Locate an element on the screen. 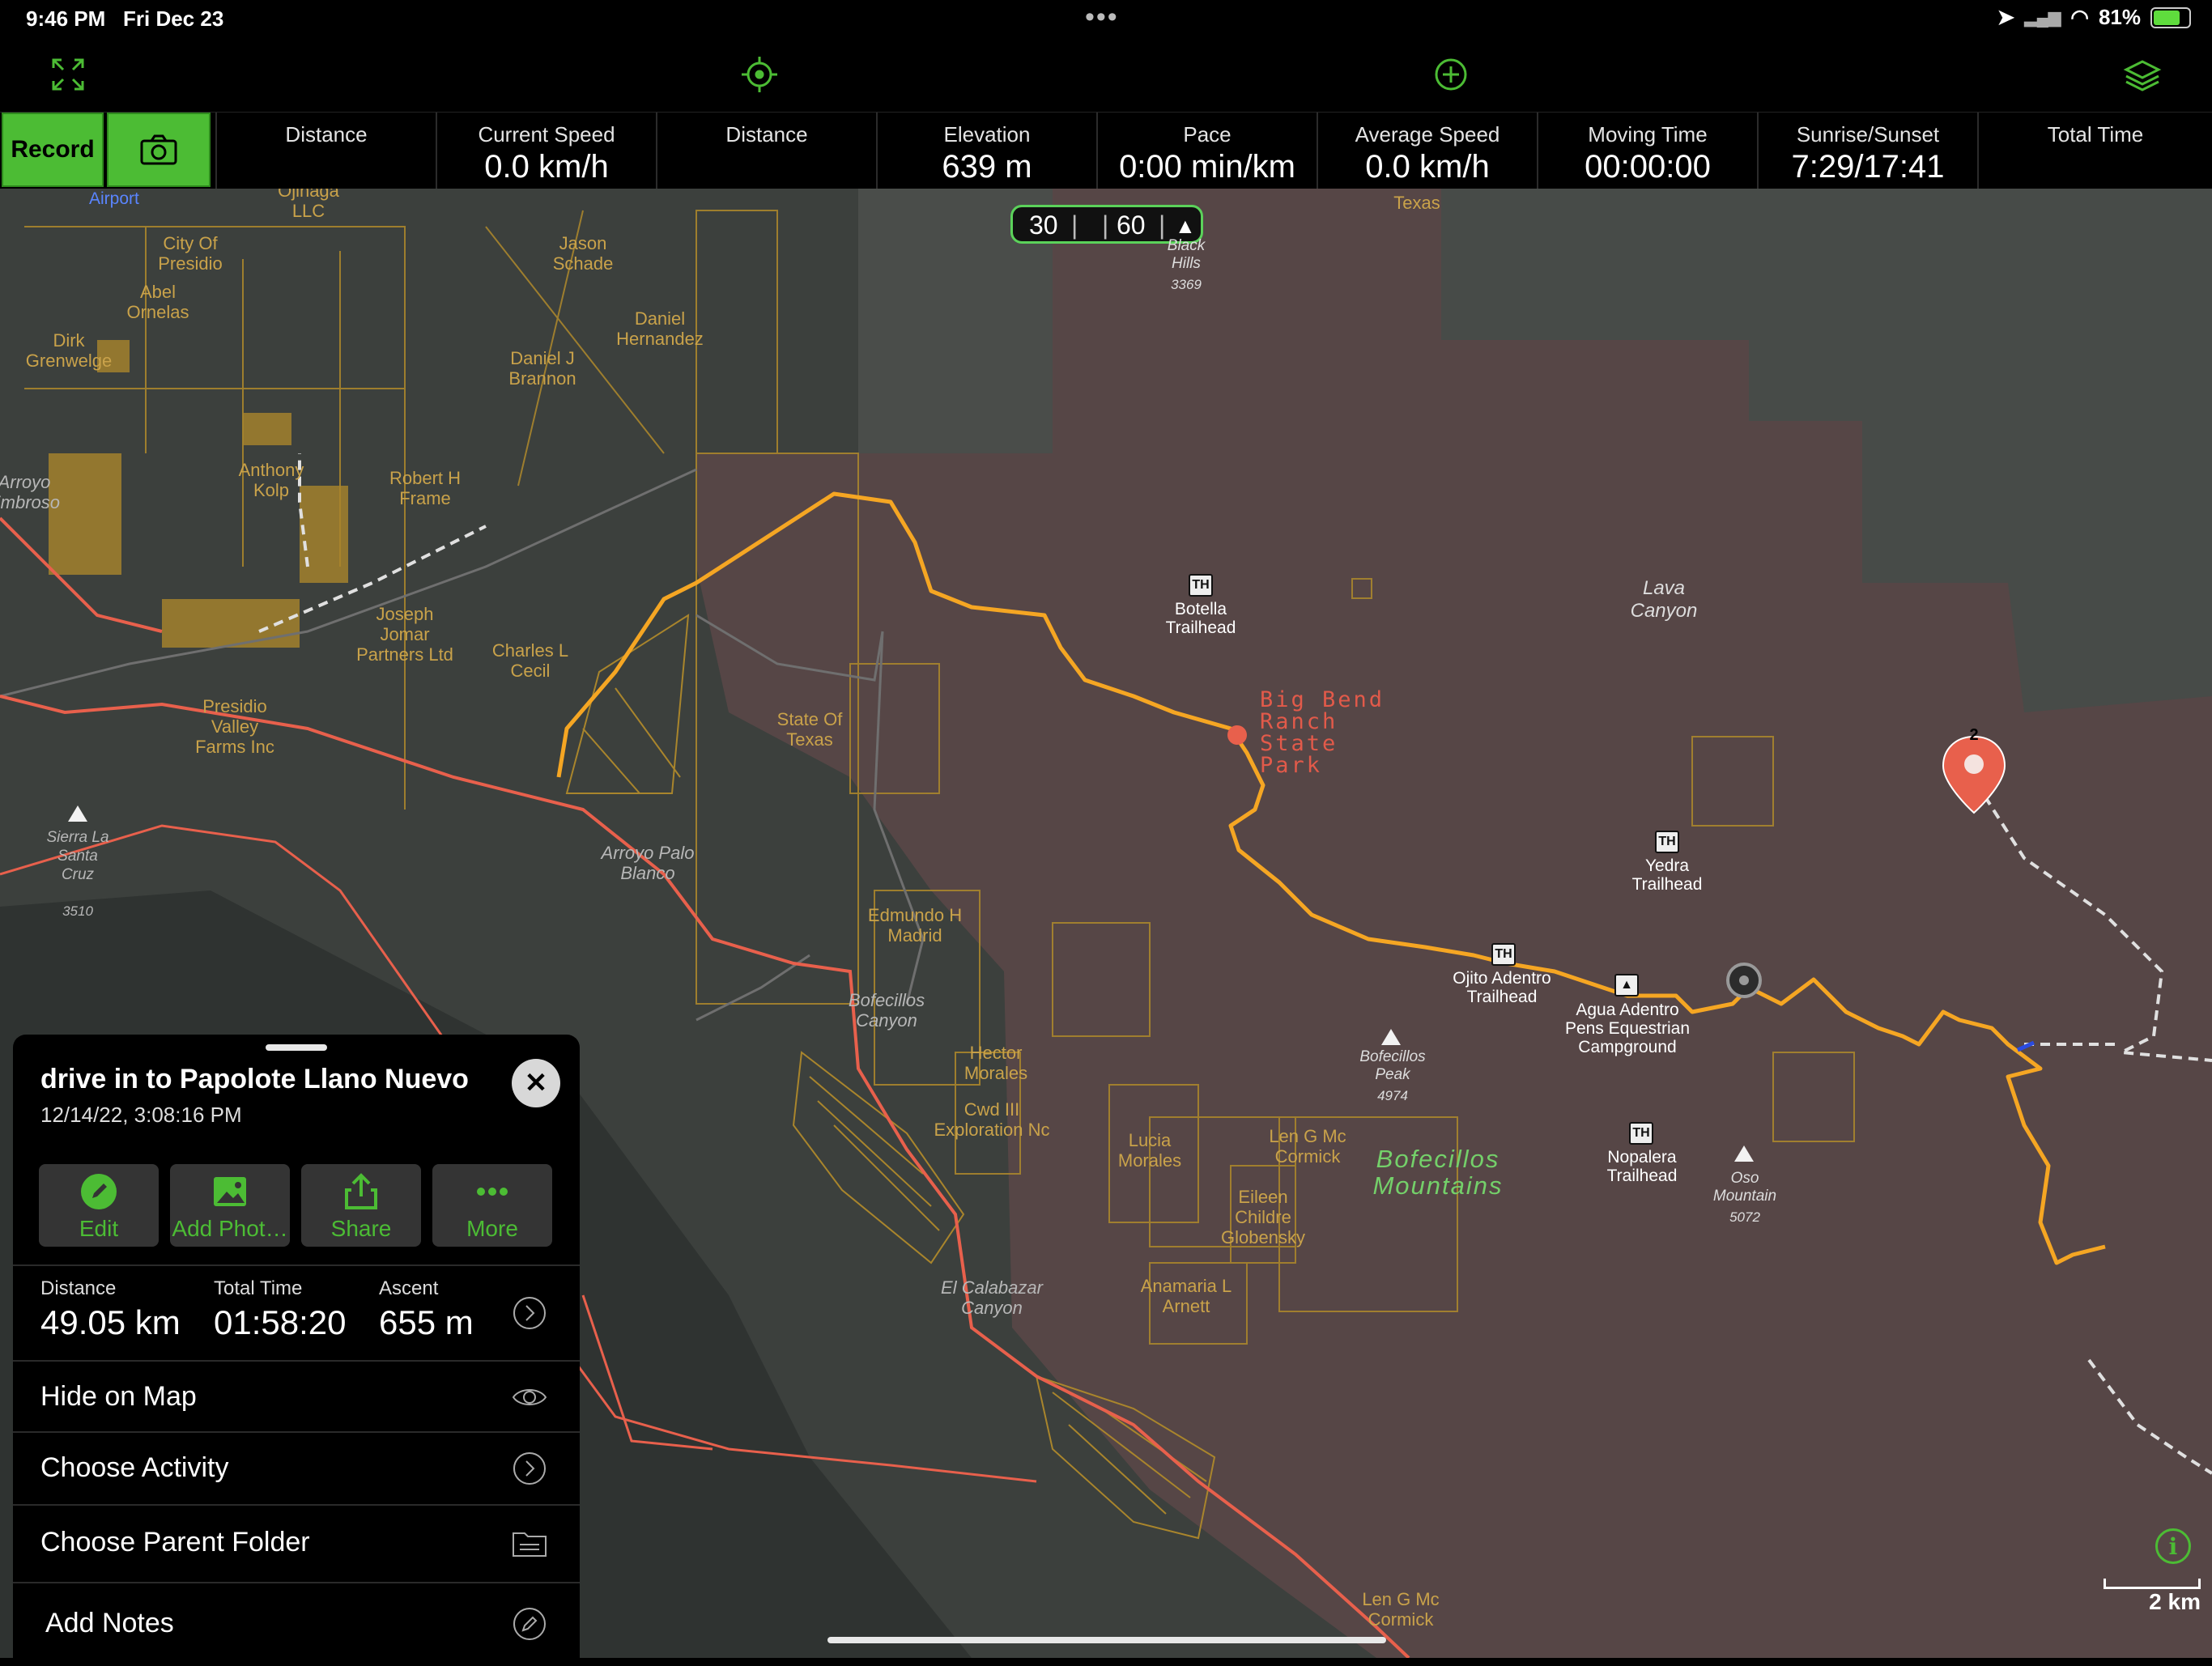 The image size is (2212, 1666). stat-pace: Pace 0:00 min/km is located at coordinates (1206, 151).